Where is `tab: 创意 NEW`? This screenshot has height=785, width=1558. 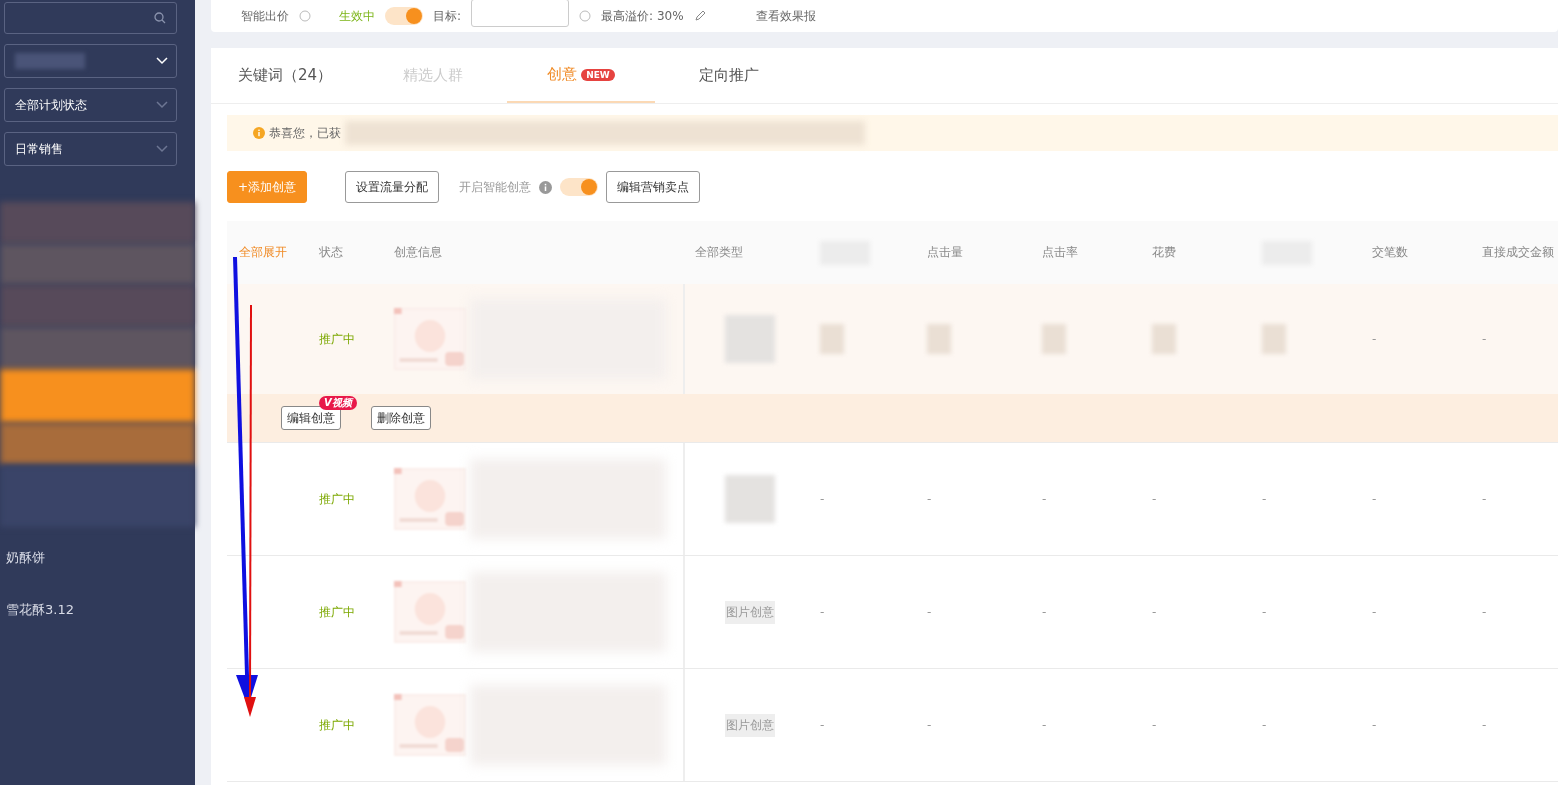 tab: 创意 NEW is located at coordinates (581, 75).